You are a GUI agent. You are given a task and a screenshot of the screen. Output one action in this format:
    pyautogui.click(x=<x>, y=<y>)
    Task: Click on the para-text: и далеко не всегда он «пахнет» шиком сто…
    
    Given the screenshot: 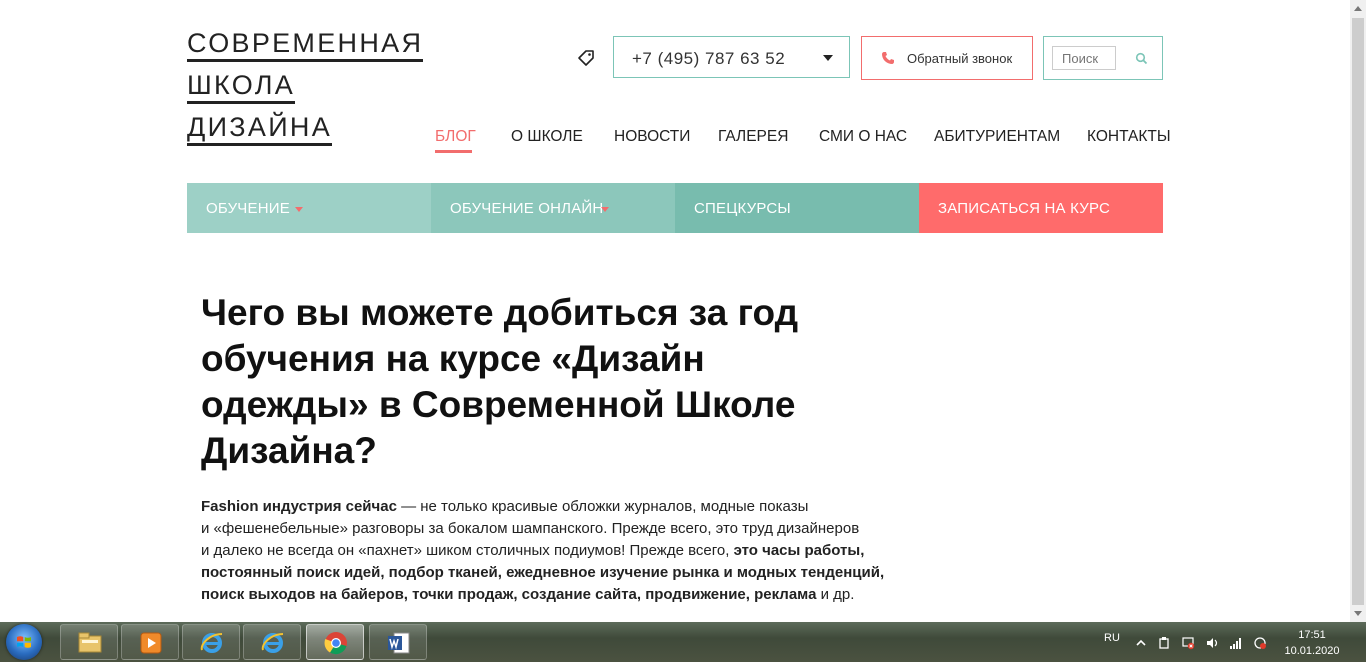 What is the action you would take?
    pyautogui.click(x=467, y=550)
    